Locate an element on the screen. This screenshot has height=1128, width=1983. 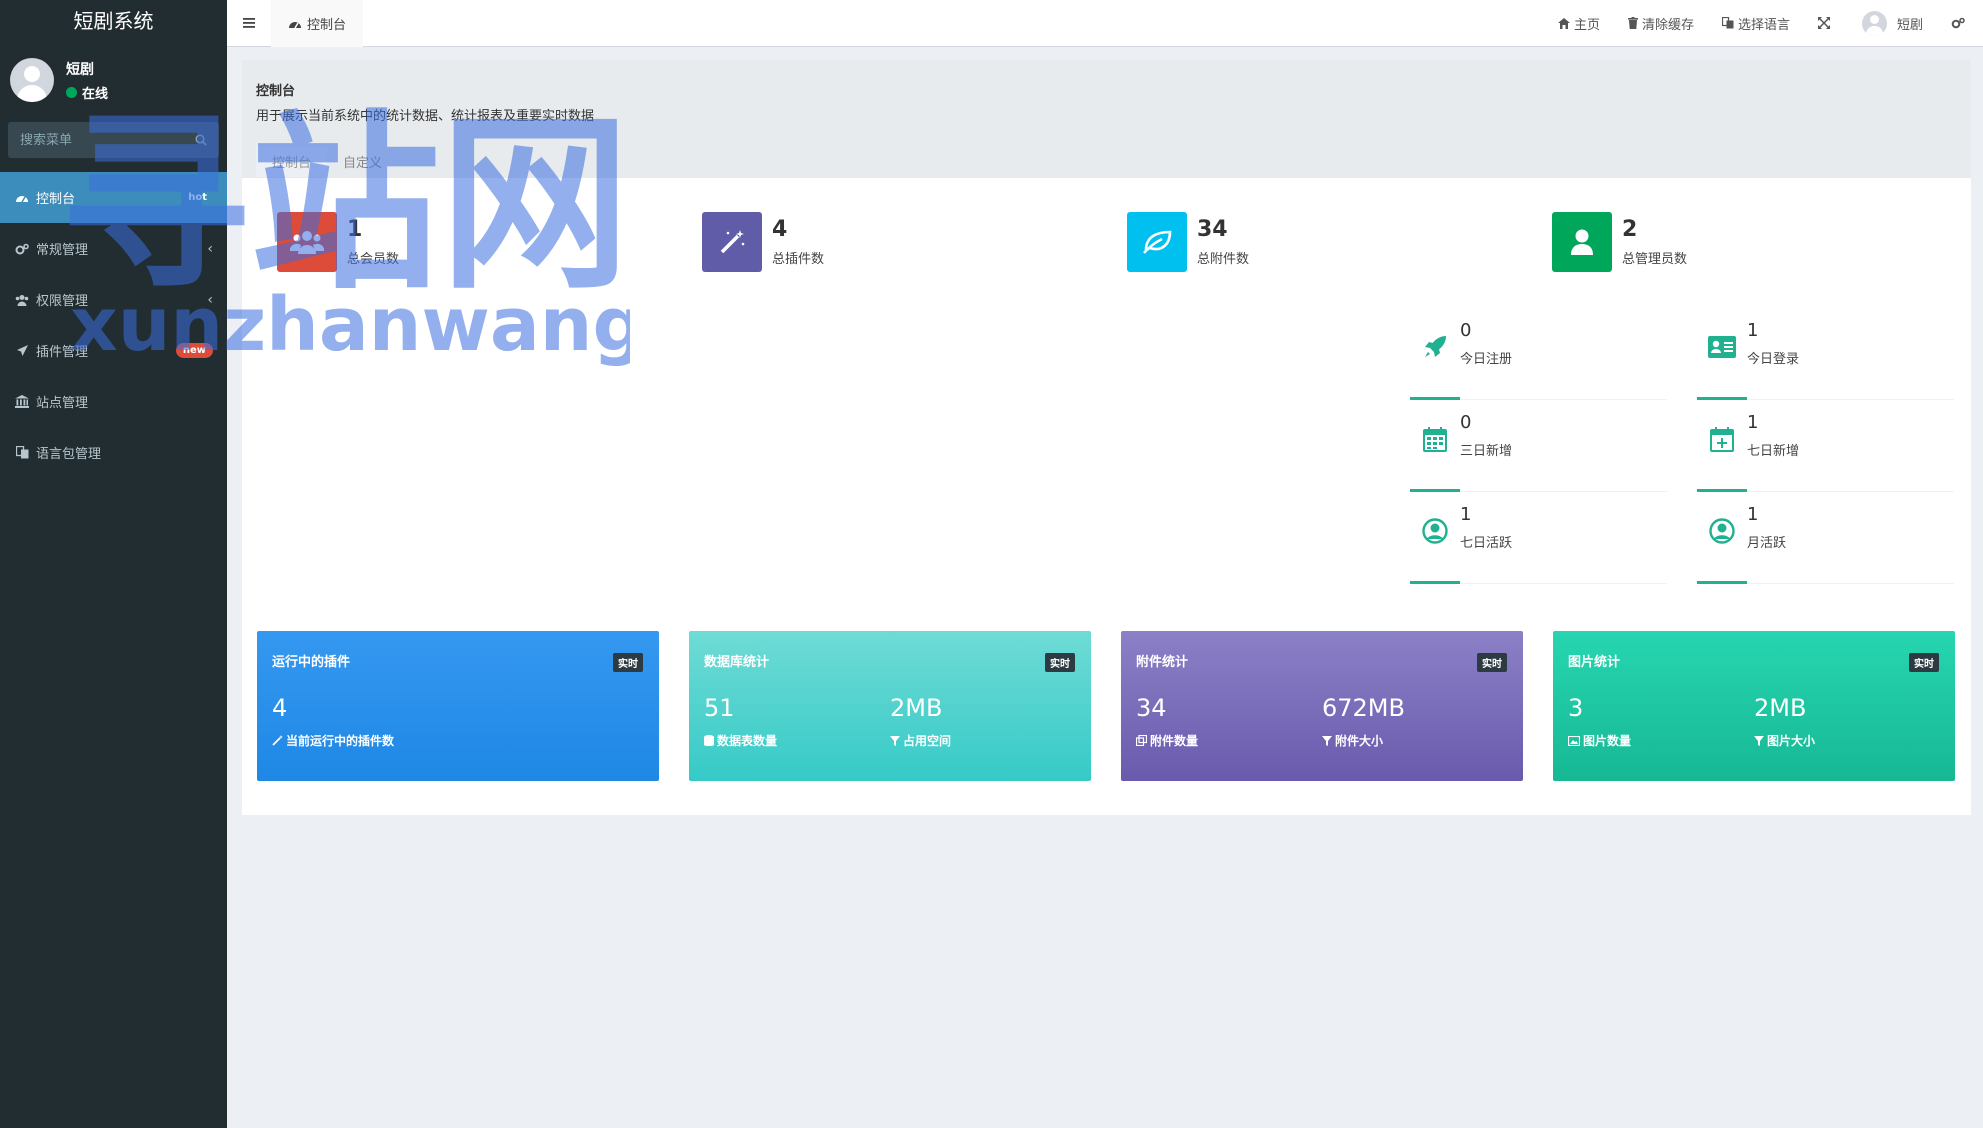
new-badge: new is located at coordinates (194, 350).